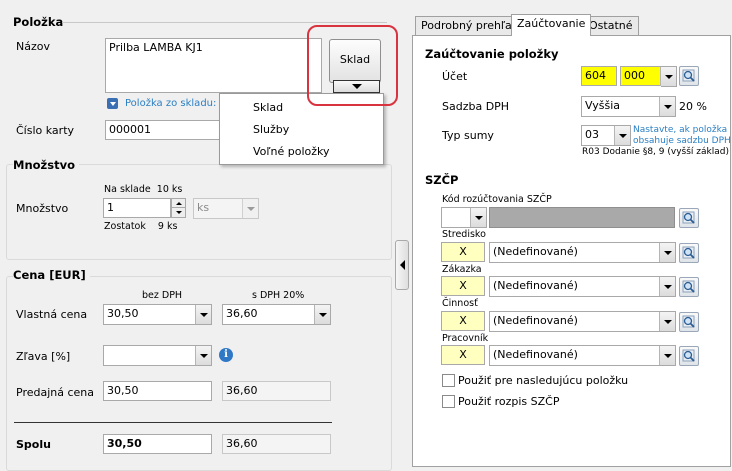  What do you see at coordinates (602, 105) in the screenshot?
I see `sadzba-value: Vyššia` at bounding box center [602, 105].